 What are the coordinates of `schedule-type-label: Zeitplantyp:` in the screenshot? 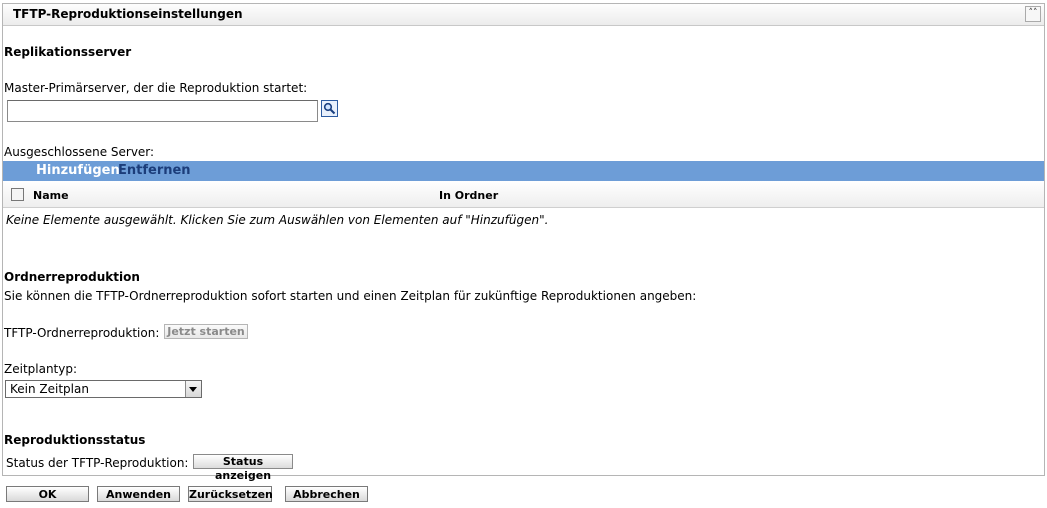 It's located at (41, 369).